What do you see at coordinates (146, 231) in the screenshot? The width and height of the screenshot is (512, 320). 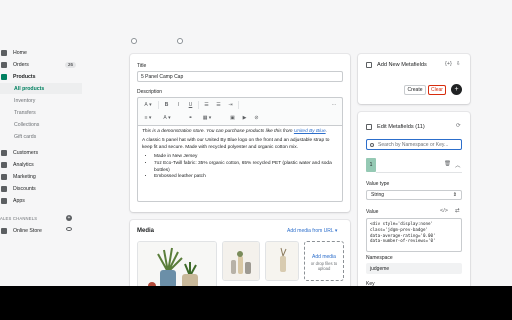 I see `media-title: Media` at bounding box center [146, 231].